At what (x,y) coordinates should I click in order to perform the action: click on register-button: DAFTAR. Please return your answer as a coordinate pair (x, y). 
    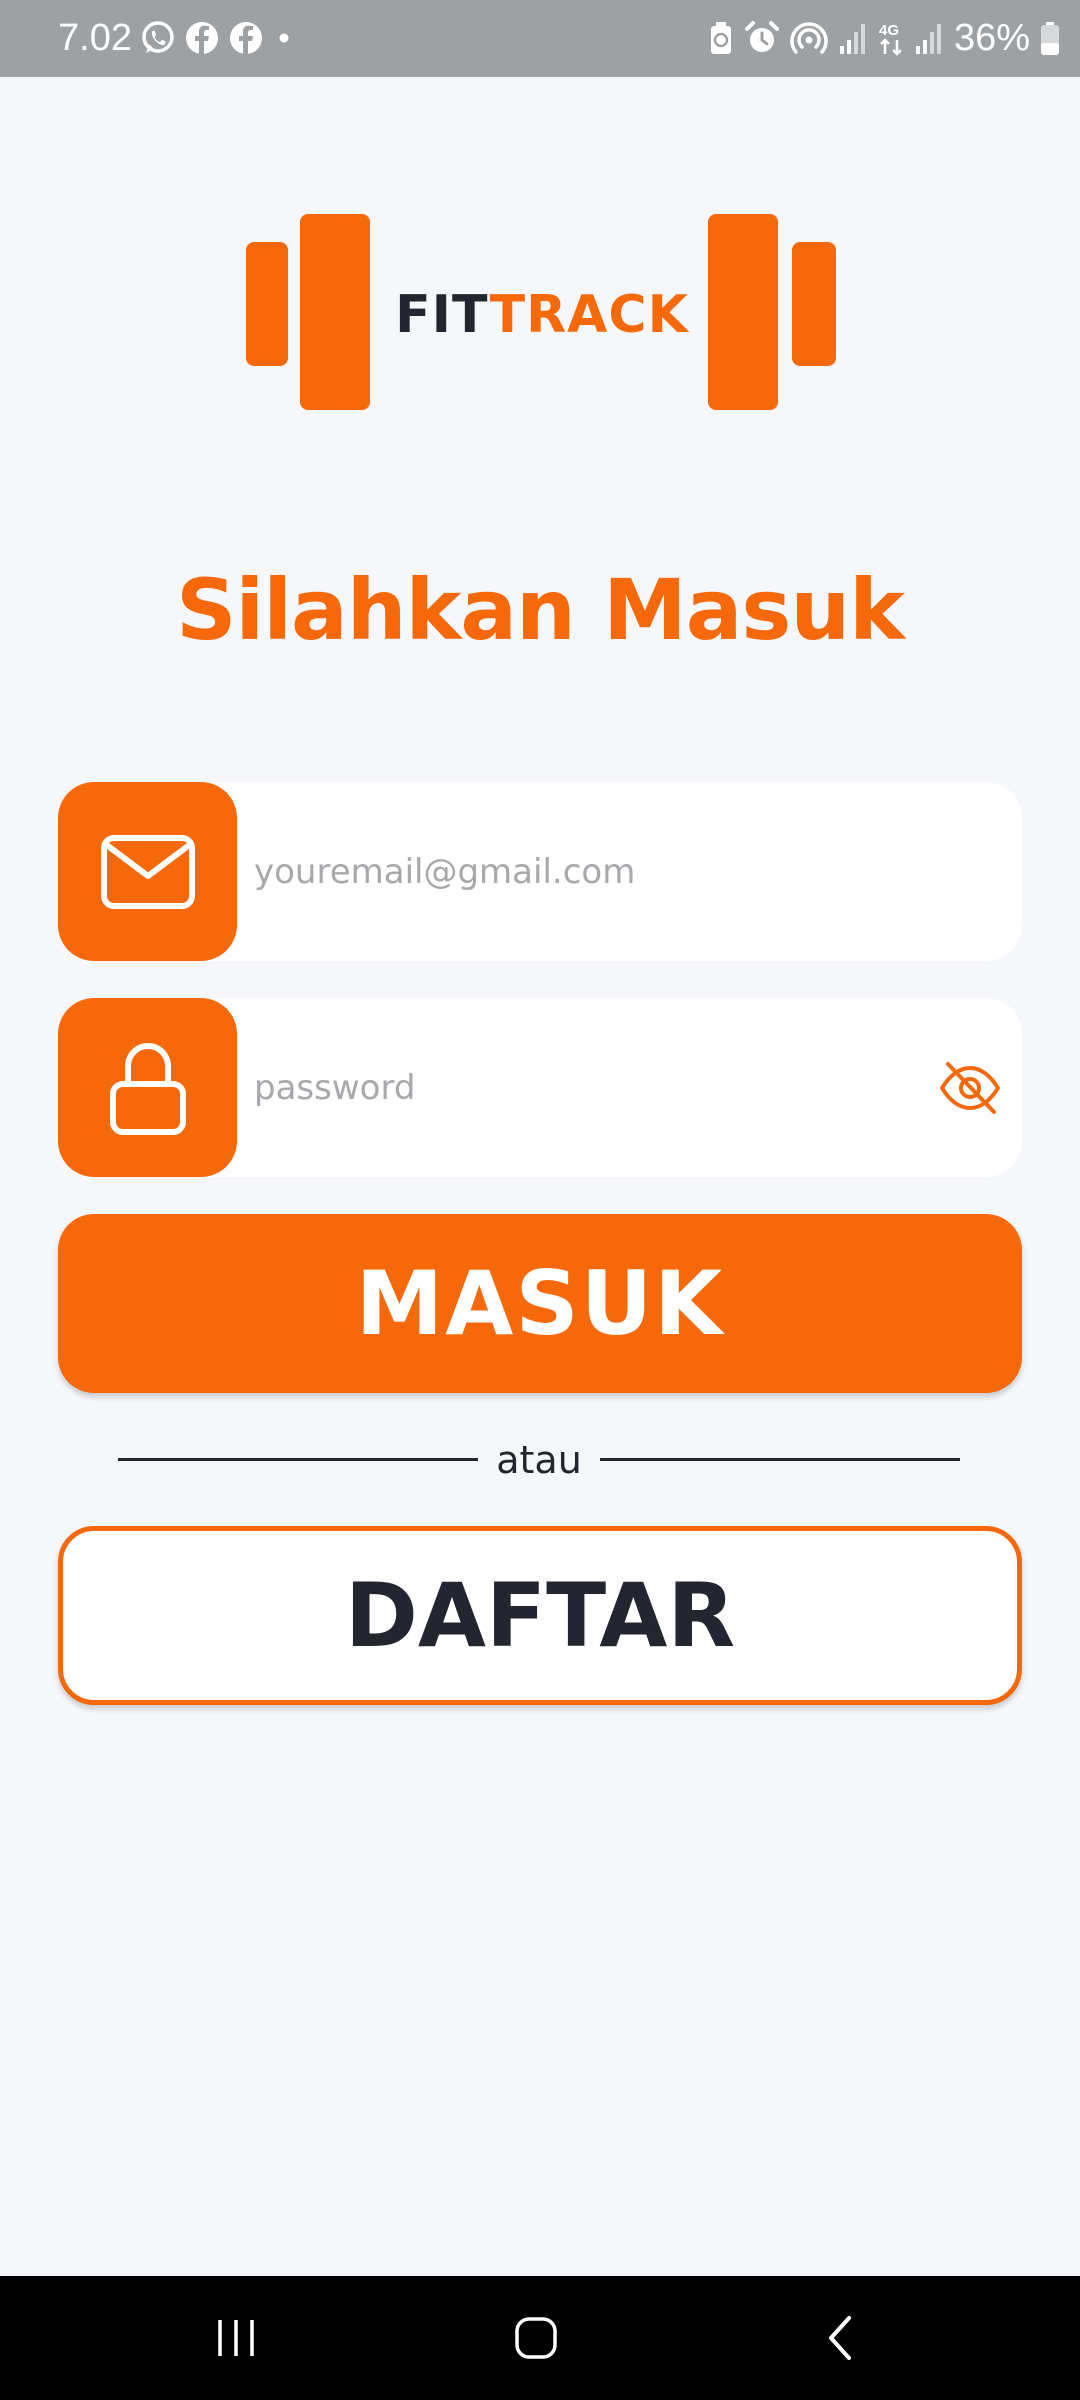
    Looking at the image, I should click on (540, 1615).